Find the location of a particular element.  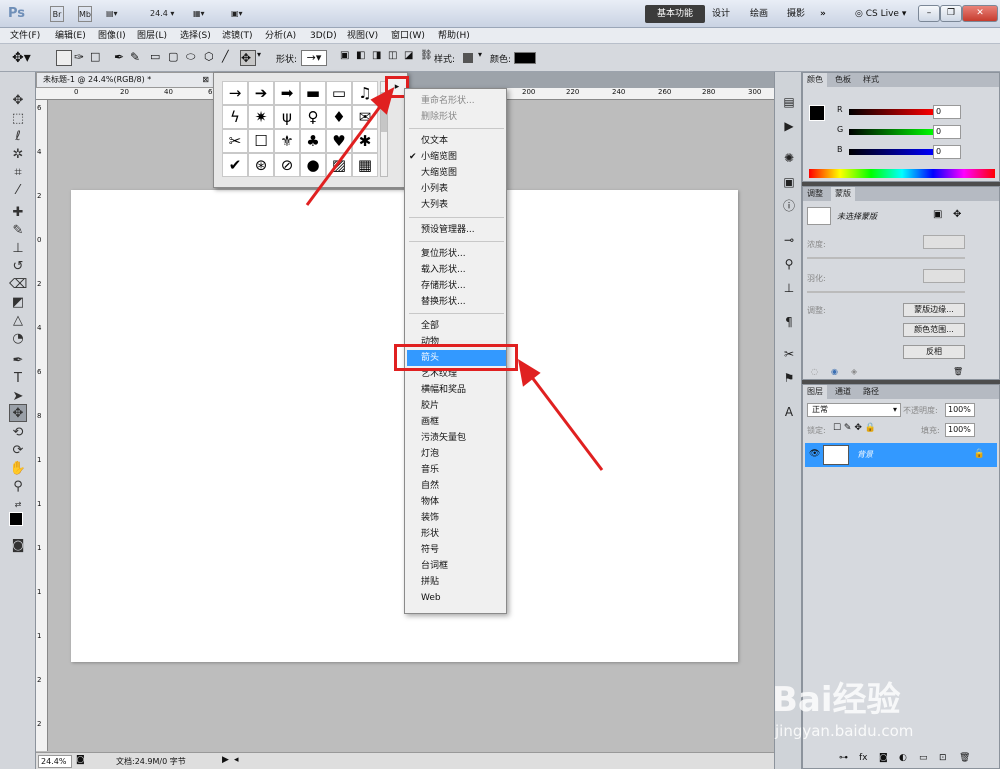

color-swatch is located at coordinates (525, 58).